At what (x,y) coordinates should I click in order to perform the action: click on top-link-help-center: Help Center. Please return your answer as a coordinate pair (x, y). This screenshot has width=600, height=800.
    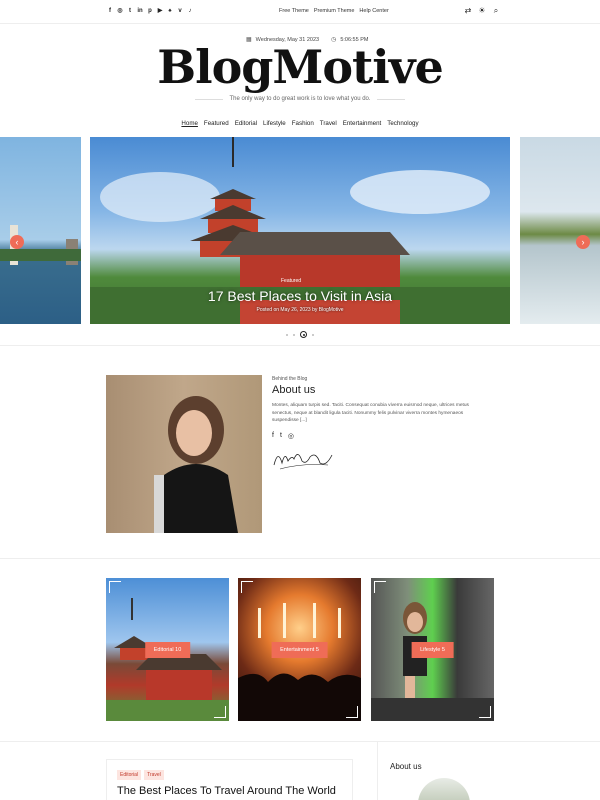
    Looking at the image, I should click on (373, 11).